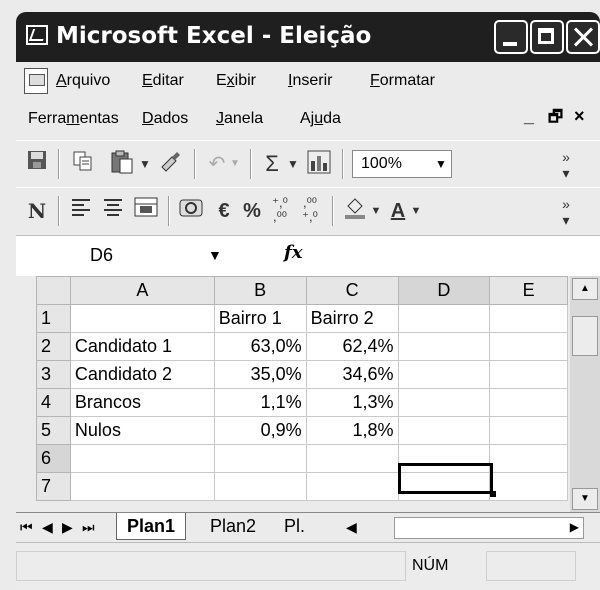 Image resolution: width=600 pixels, height=590 pixels. What do you see at coordinates (73, 119) in the screenshot?
I see `menu-ferramentas: Ferramentas` at bounding box center [73, 119].